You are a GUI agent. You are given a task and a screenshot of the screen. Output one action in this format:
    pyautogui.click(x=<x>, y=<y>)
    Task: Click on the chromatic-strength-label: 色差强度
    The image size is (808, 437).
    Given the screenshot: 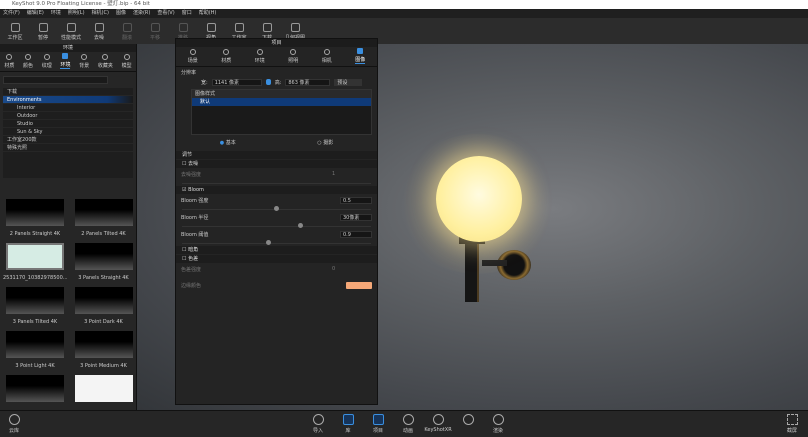 What is the action you would take?
    pyautogui.click(x=191, y=269)
    